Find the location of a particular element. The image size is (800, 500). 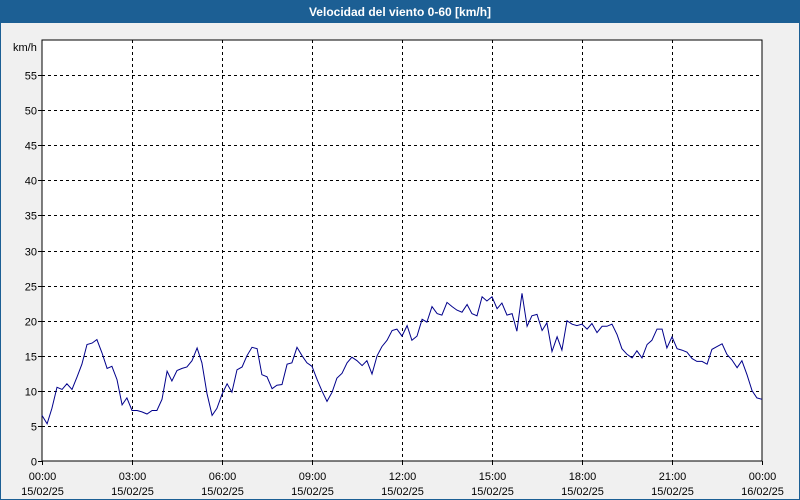

y-tick-label: 20 is located at coordinates (31, 323).